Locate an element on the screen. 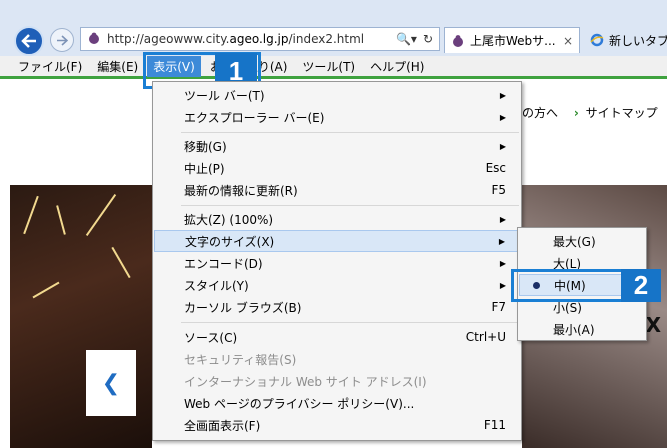 The height and width of the screenshot is (448, 667). refresh-icon: ↻ is located at coordinates (428, 39).